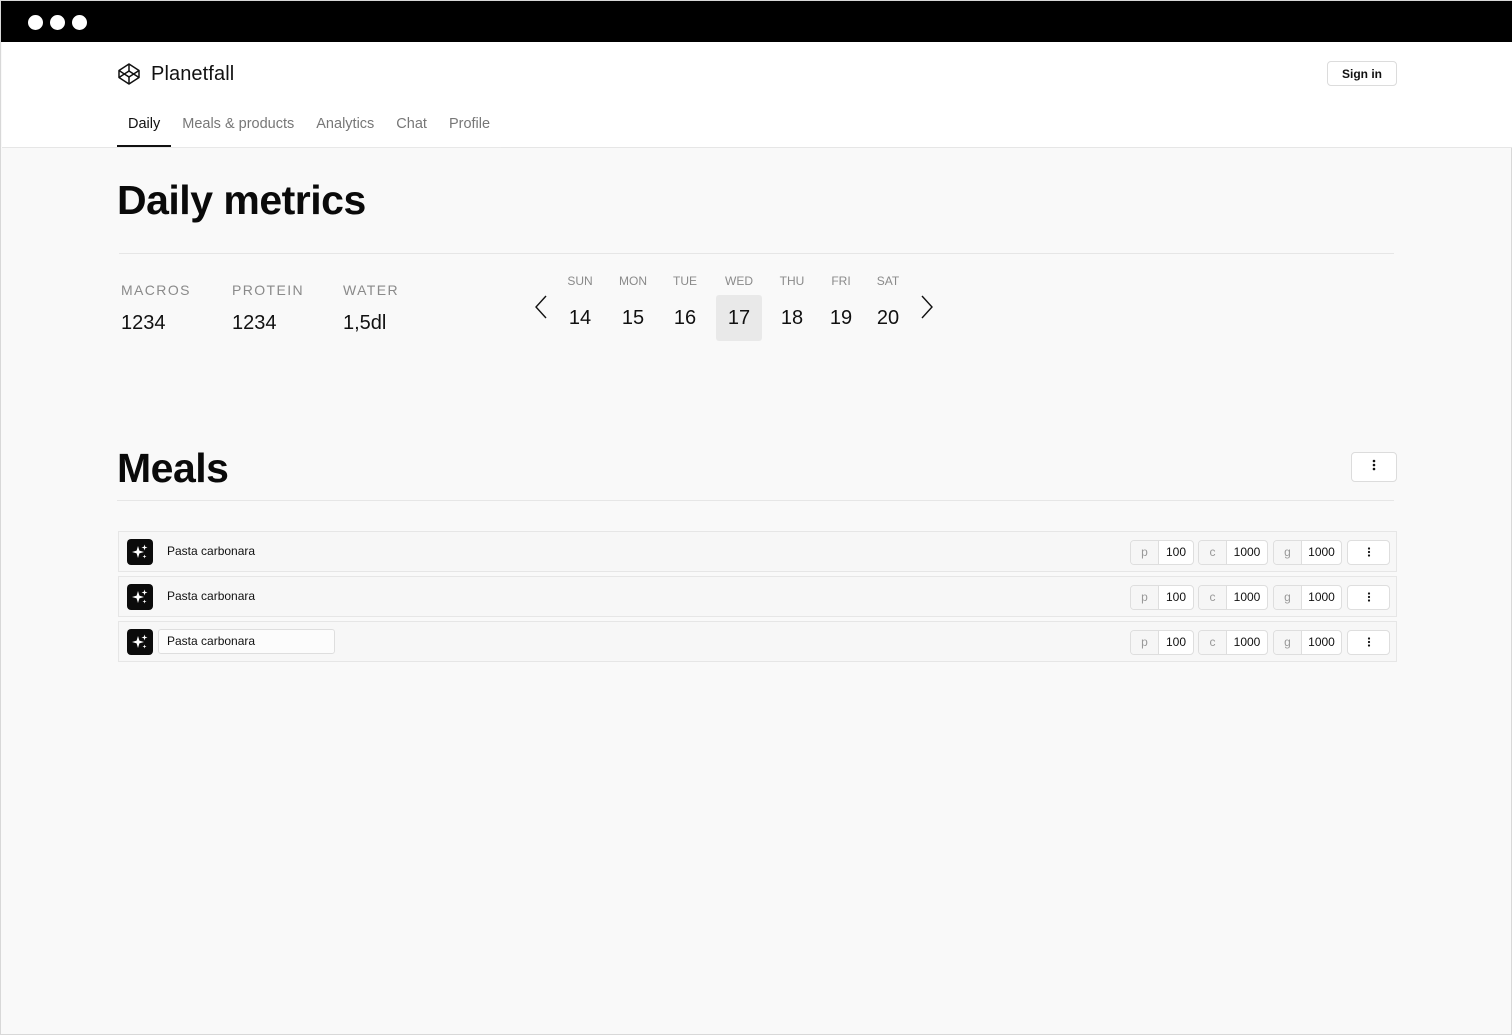 Image resolution: width=1512 pixels, height=1035 pixels. I want to click on day-name: THU, so click(792, 281).